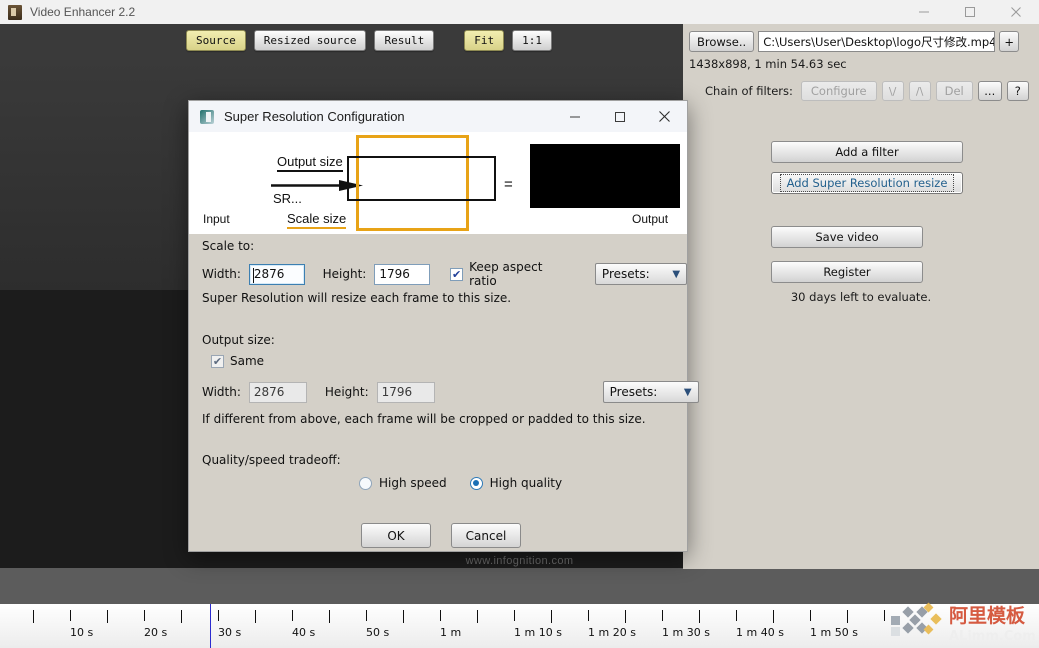 The image size is (1039, 648). I want to click on move-filter-down-button: \/, so click(892, 91).